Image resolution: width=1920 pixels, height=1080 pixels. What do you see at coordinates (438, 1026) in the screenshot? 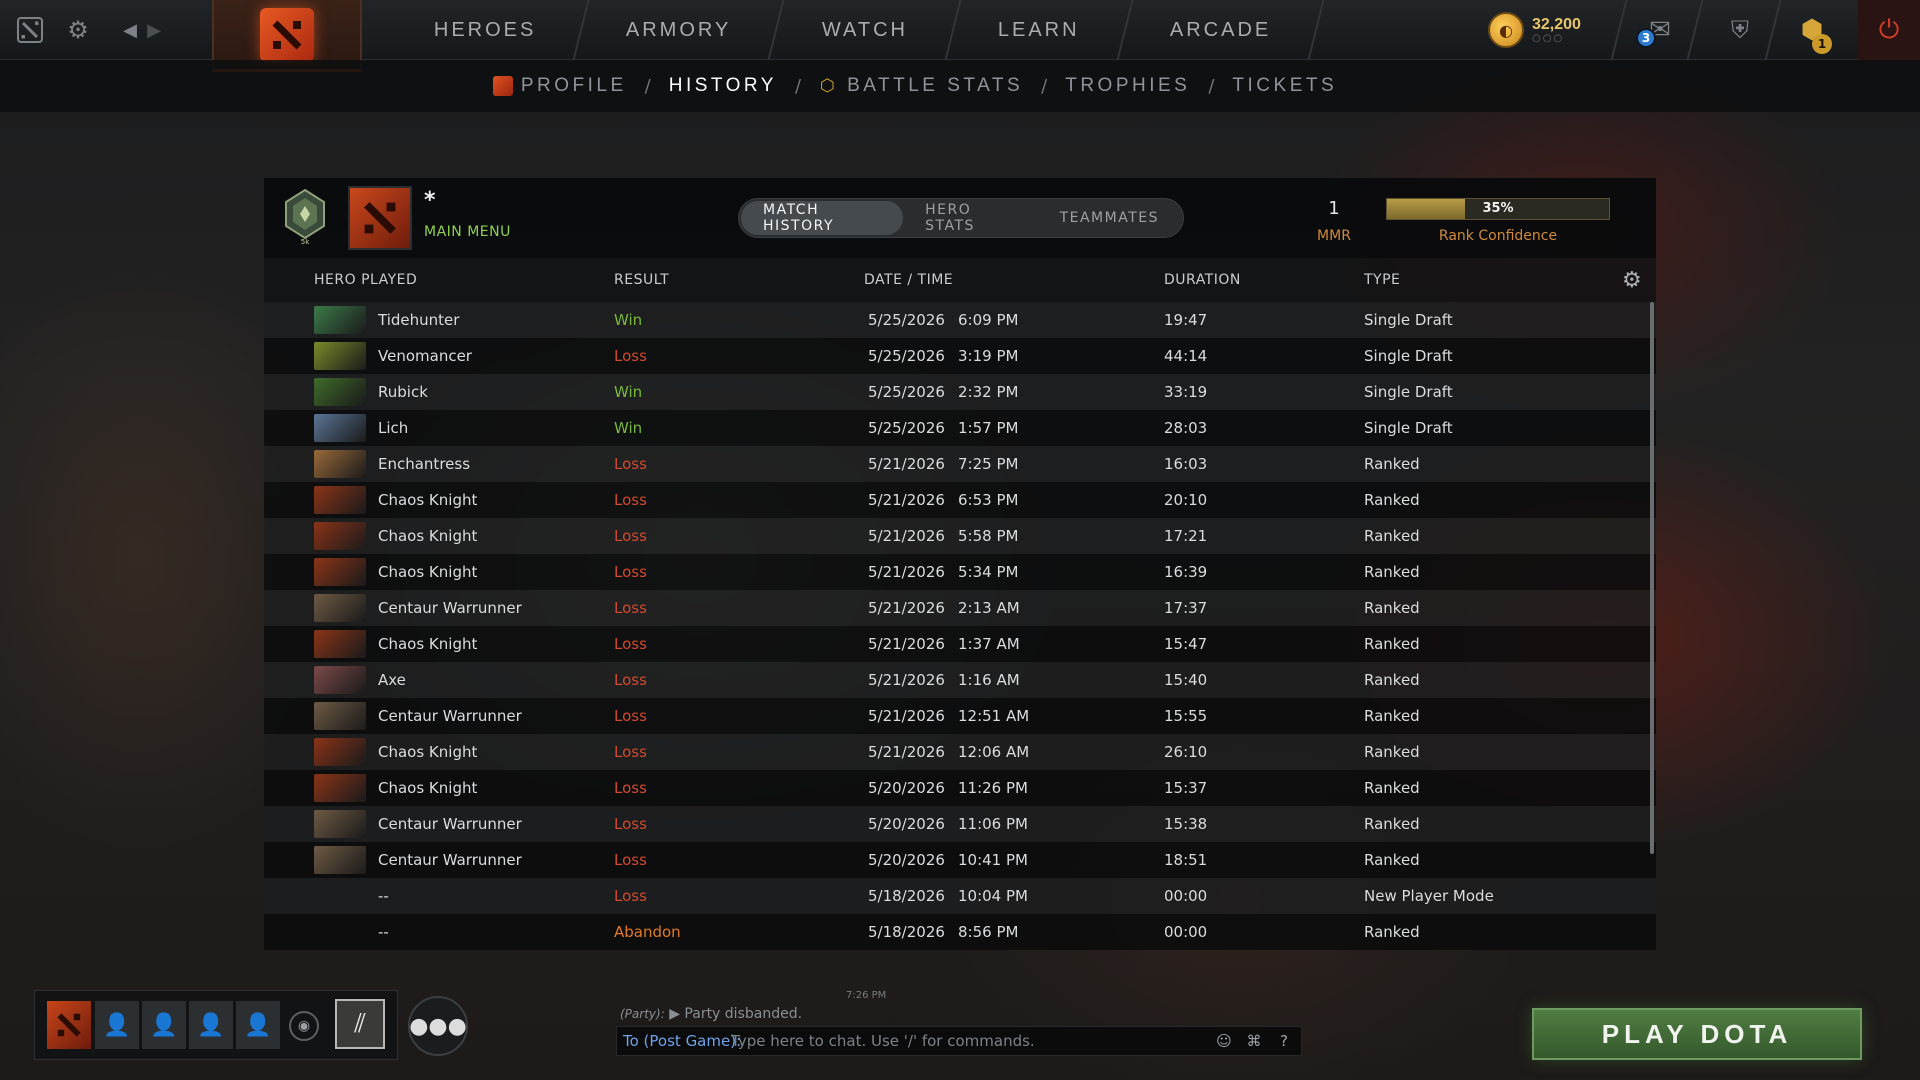
I see `friends-icon: ●●●` at bounding box center [438, 1026].